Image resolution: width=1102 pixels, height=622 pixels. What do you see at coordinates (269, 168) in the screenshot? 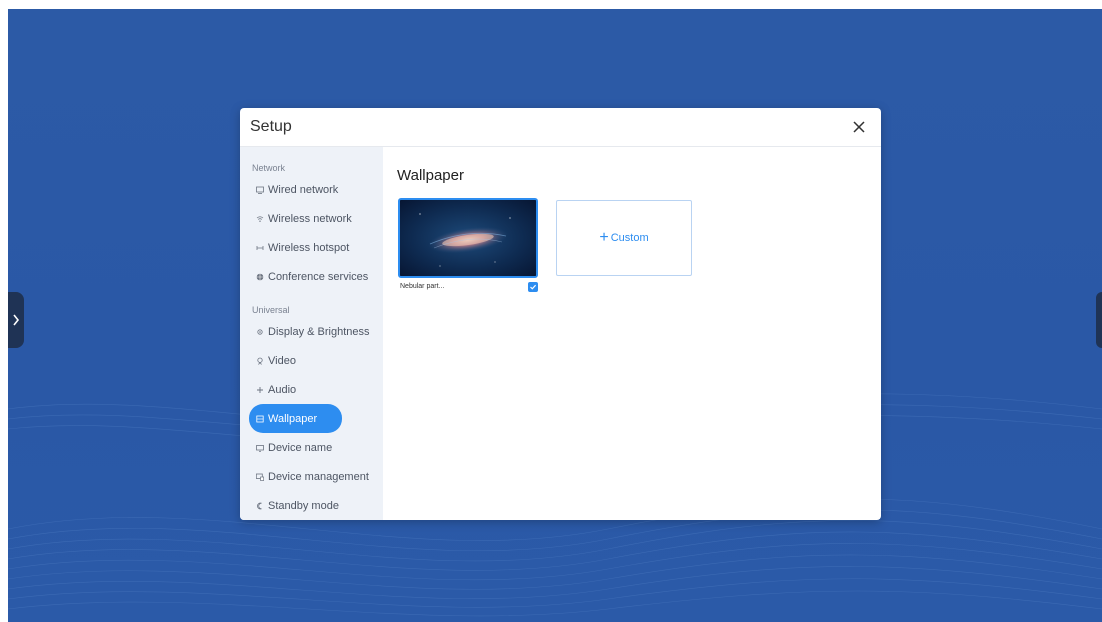
I see `section-label-network: Network` at bounding box center [269, 168].